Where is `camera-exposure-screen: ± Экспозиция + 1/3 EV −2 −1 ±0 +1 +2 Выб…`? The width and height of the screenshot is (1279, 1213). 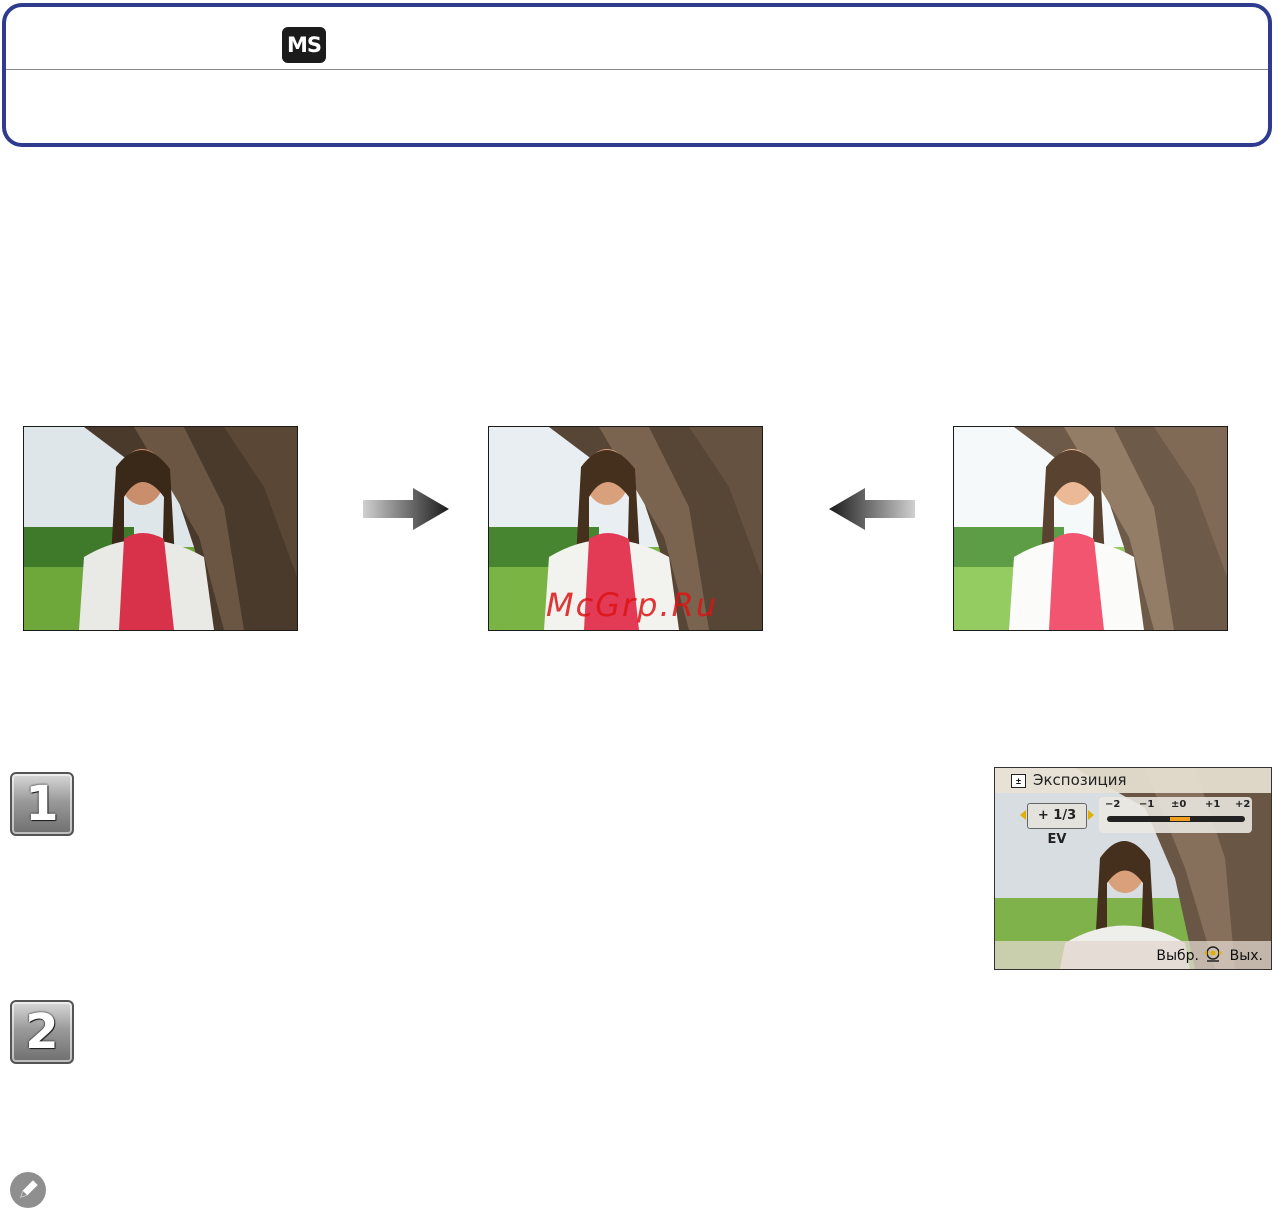 camera-exposure-screen: ± Экспозиция + 1/3 EV −2 −1 ±0 +1 +2 Выб… is located at coordinates (1133, 868).